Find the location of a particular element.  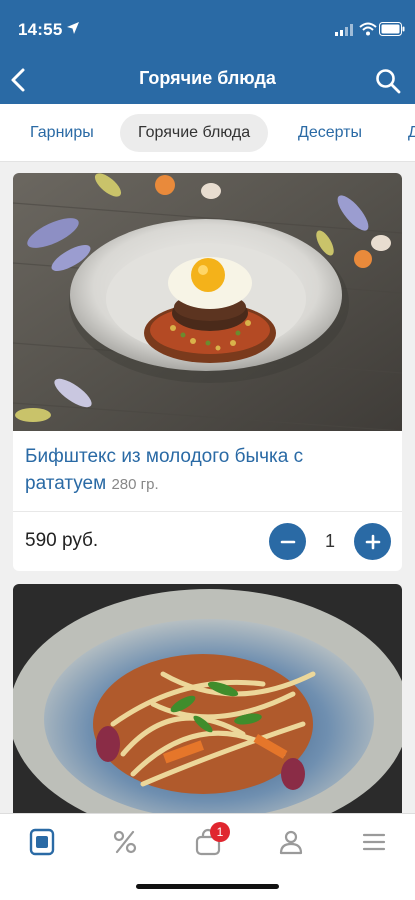

home-indicator is located at coordinates (207, 886).